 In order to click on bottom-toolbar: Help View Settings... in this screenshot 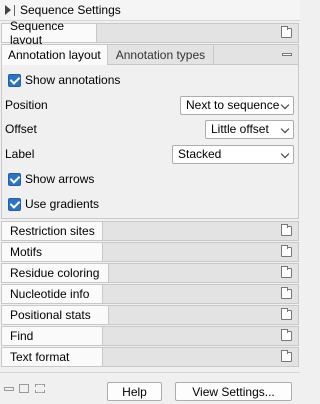, I will do `click(150, 388)`.